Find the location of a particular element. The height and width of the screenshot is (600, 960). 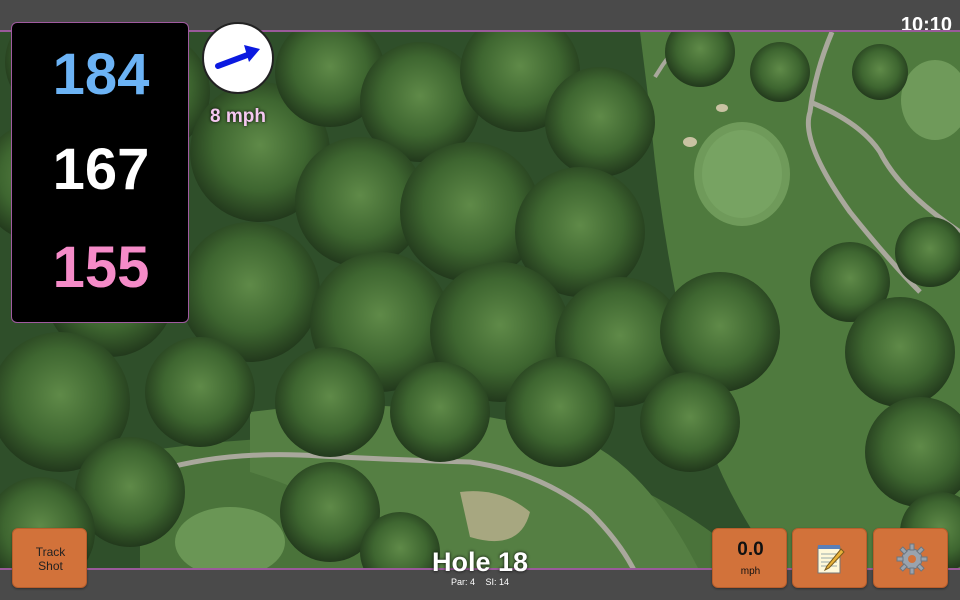

wind-indicator is located at coordinates (238, 58).